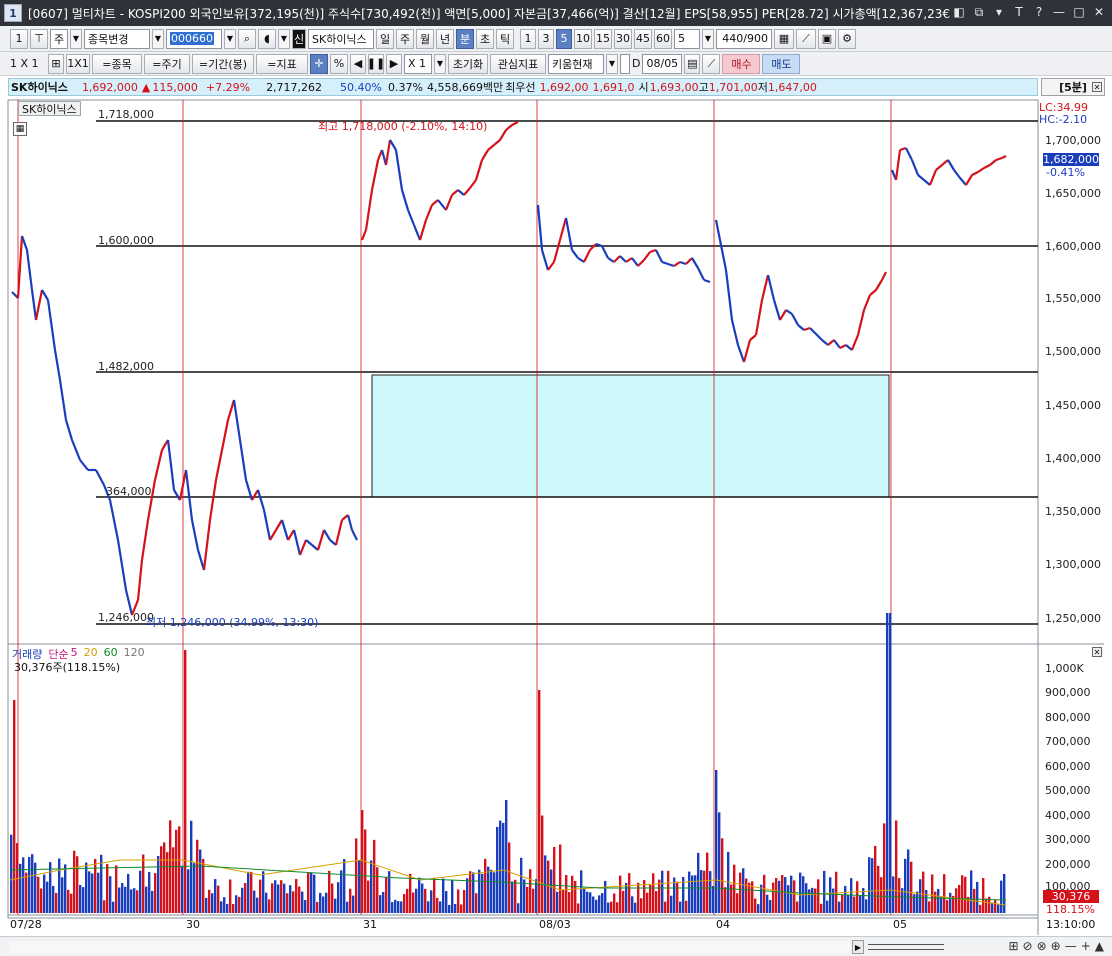 Image resolution: width=1112 pixels, height=956 pixels. What do you see at coordinates (630, 436) in the screenshot?
I see `highlight-box` at bounding box center [630, 436].